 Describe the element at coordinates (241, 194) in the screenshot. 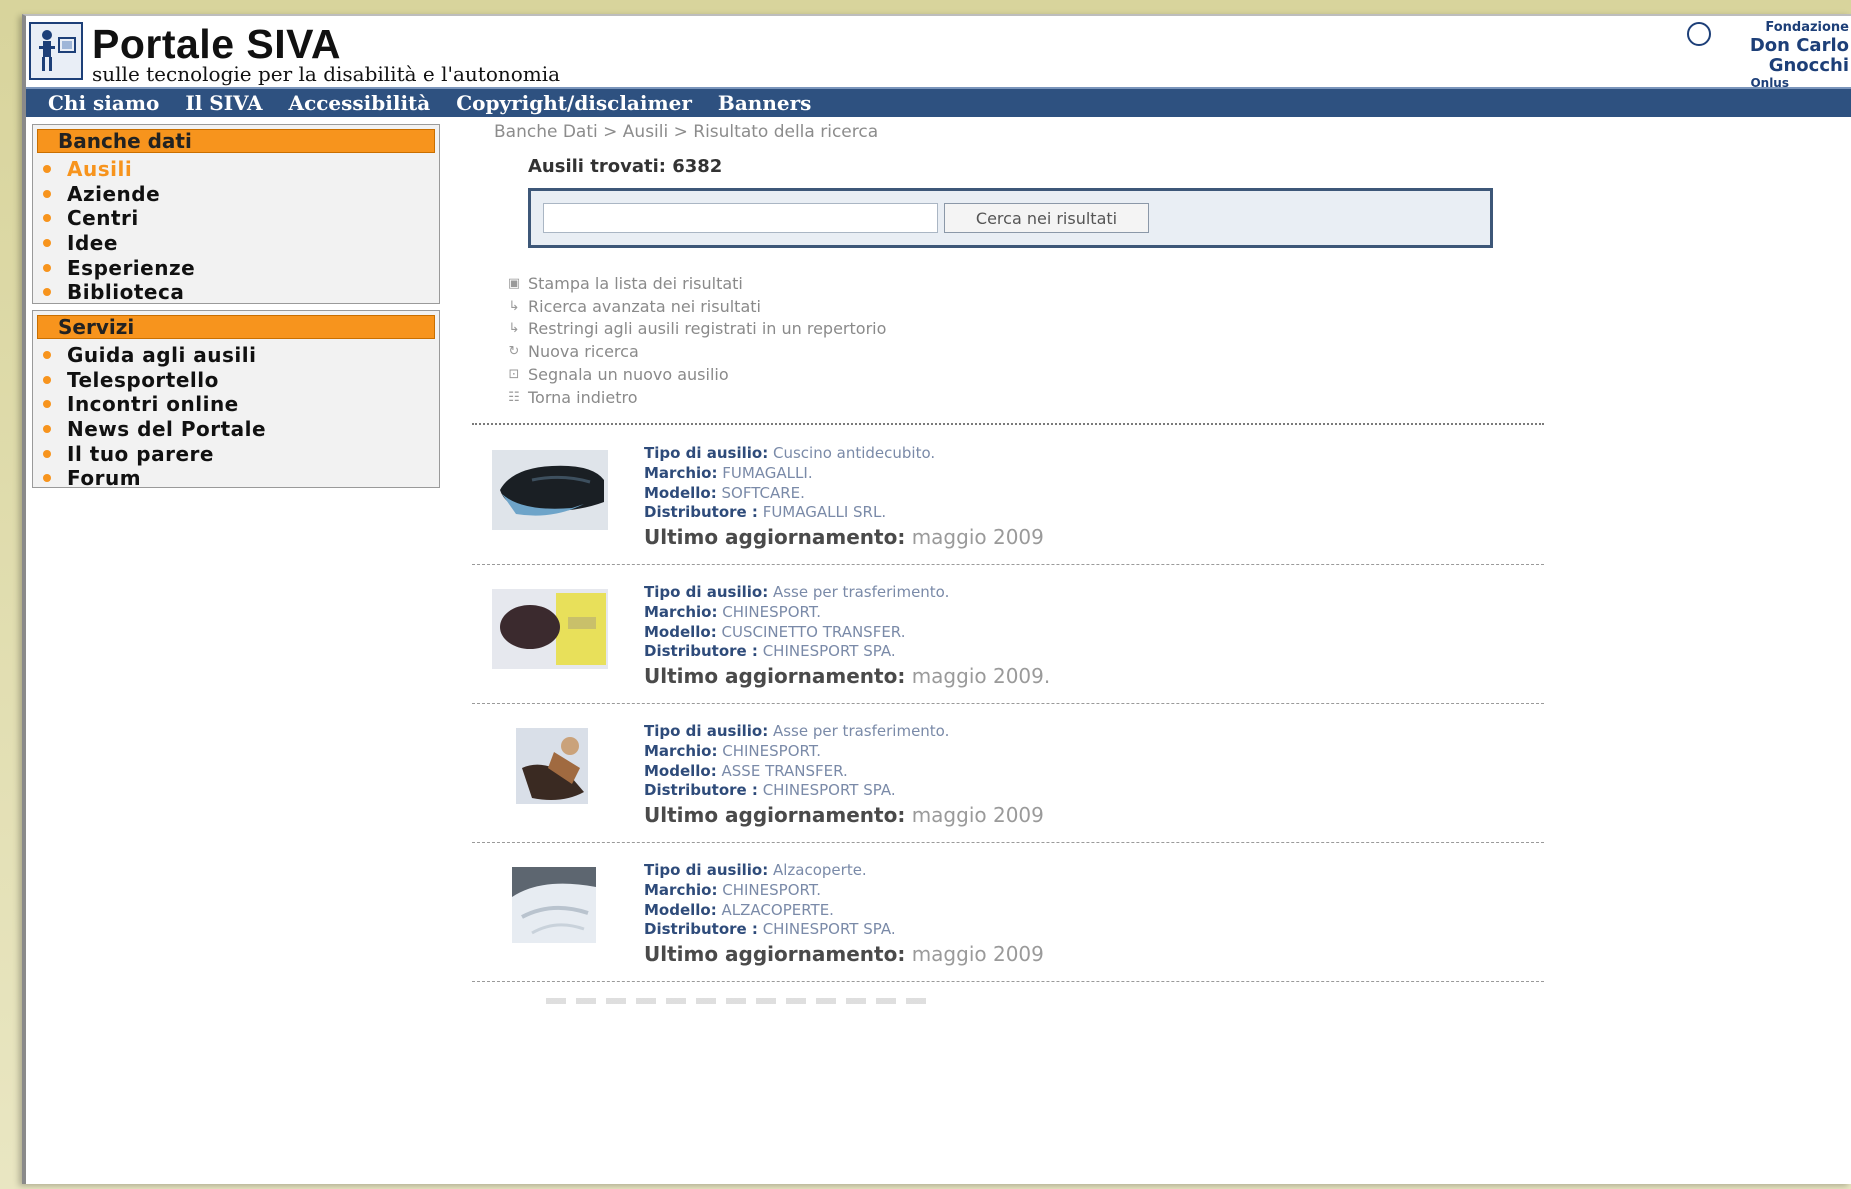

I see `sidebar-item-aziende: Aziende` at that location.